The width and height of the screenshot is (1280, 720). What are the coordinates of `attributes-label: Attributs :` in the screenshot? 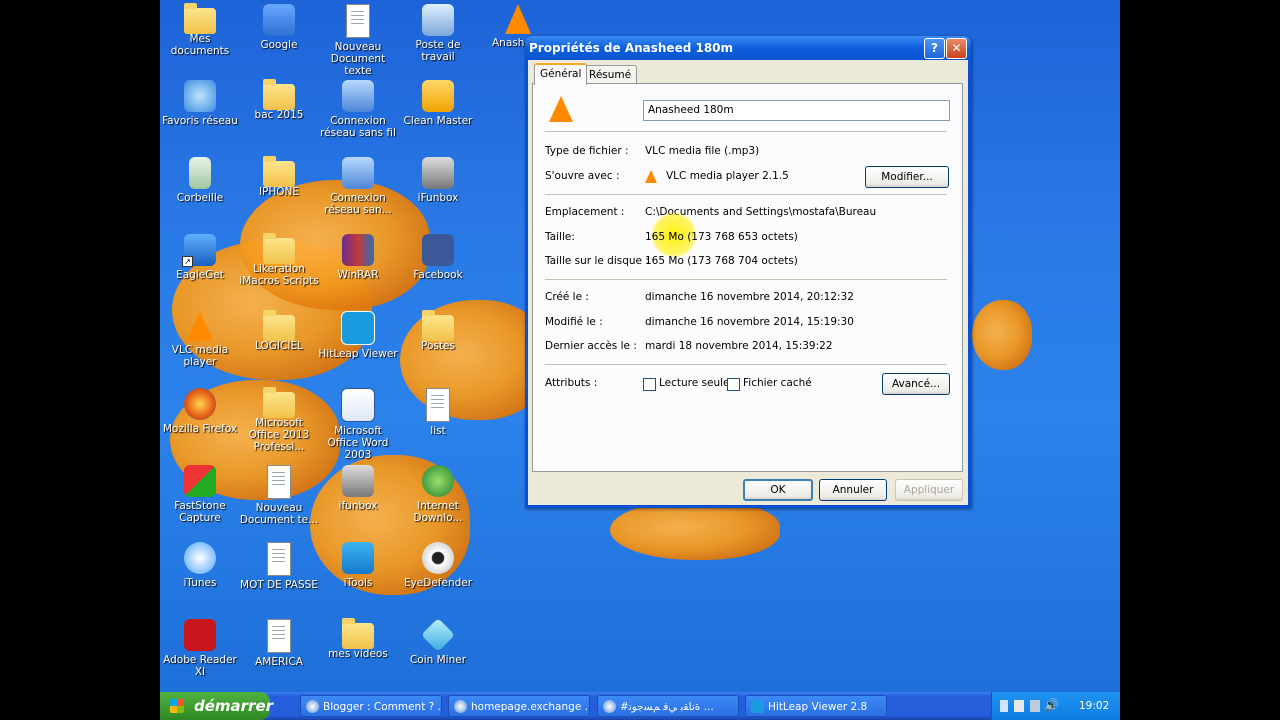 It's located at (571, 383).